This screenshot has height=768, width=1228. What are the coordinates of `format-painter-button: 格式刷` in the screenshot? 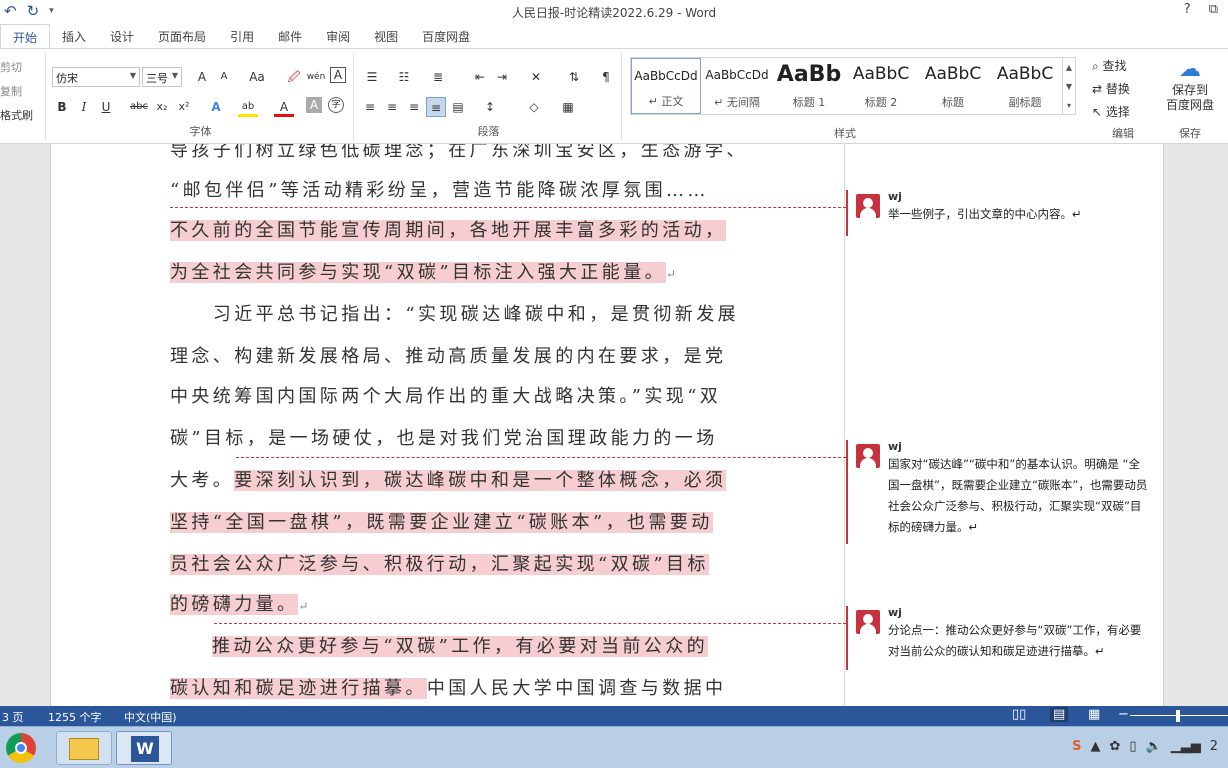 It's located at (16, 115).